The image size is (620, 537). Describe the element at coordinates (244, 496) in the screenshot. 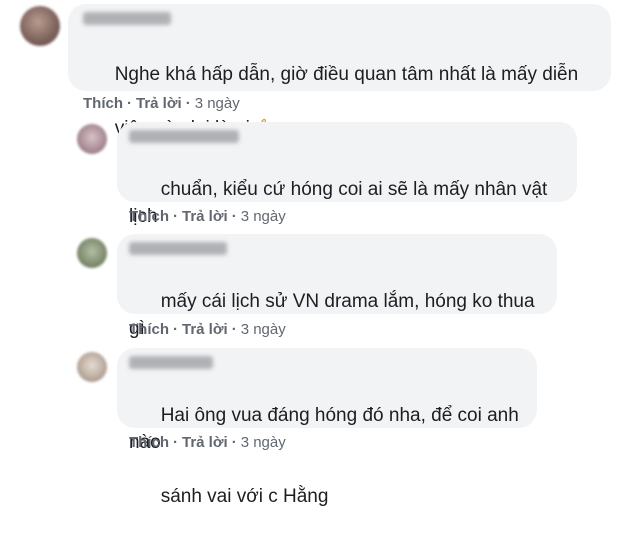

I see `comment-text-line-2: sánh vai với c Hằng` at that location.